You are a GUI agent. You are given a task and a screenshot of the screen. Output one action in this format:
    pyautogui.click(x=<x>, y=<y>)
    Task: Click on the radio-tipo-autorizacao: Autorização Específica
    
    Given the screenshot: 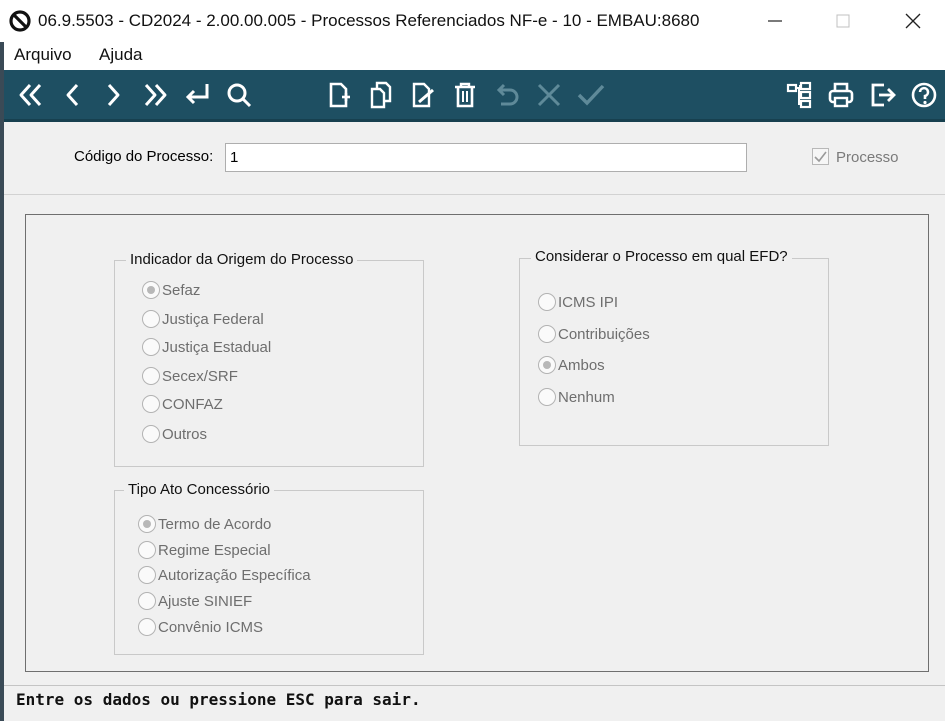 What is the action you would take?
    pyautogui.click(x=224, y=575)
    